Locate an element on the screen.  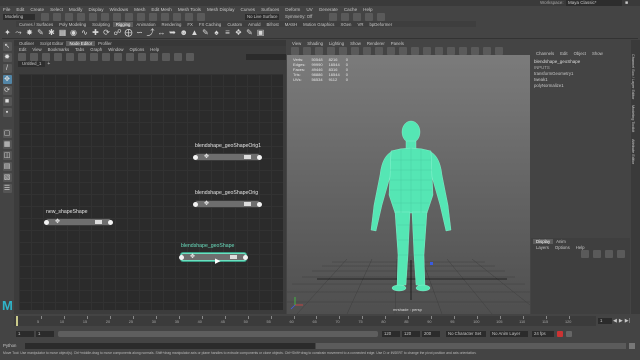
skin-icon: ▲ is located at coordinates (195, 32).